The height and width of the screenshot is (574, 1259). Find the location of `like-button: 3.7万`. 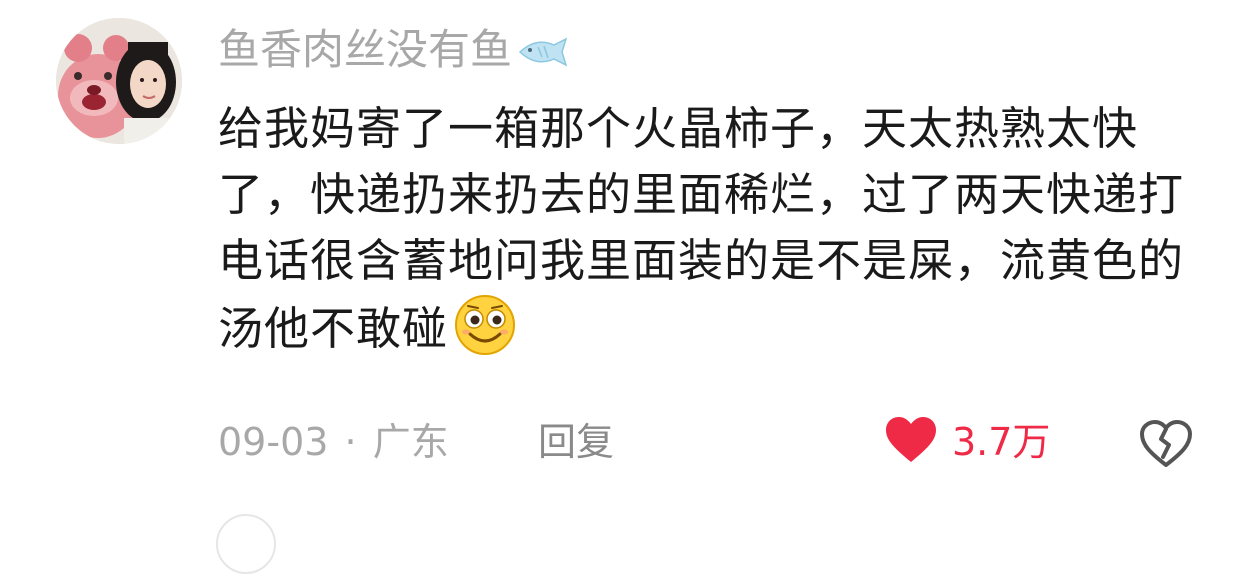

like-button: 3.7万 is located at coordinates (967, 442).